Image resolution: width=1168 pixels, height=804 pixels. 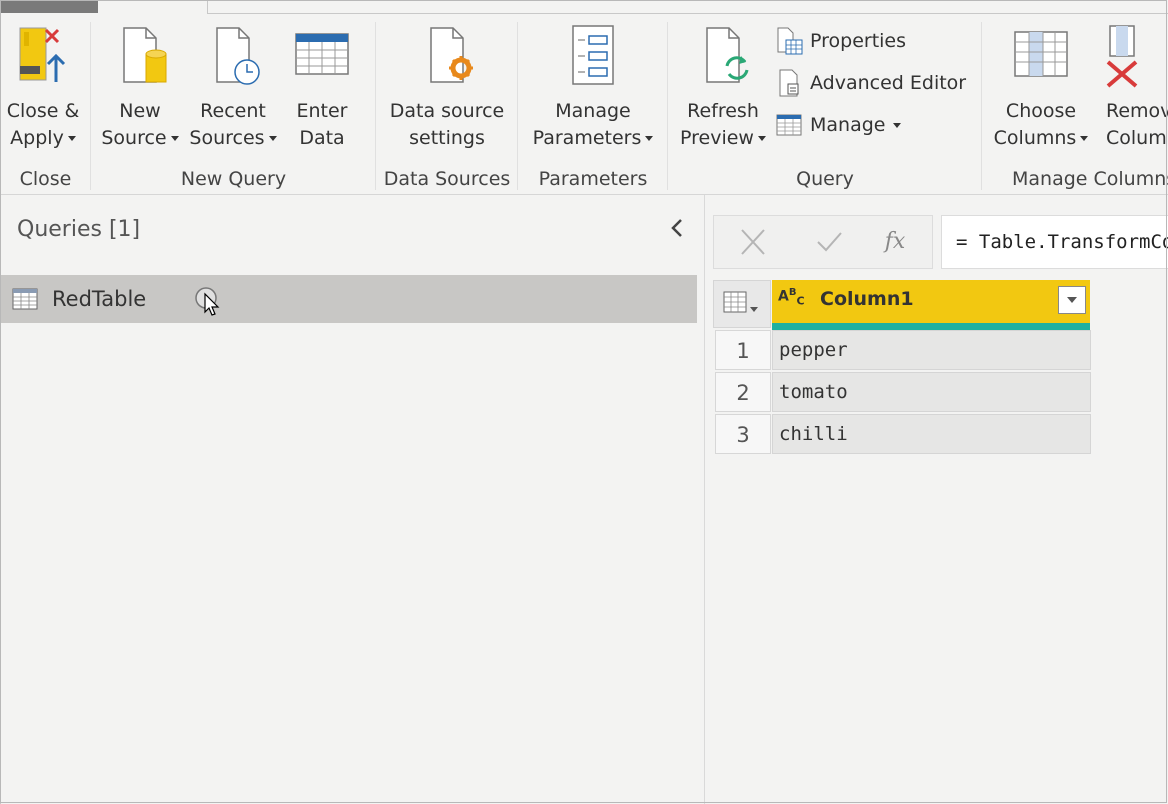 What do you see at coordinates (829, 242) in the screenshot?
I see `check-icon` at bounding box center [829, 242].